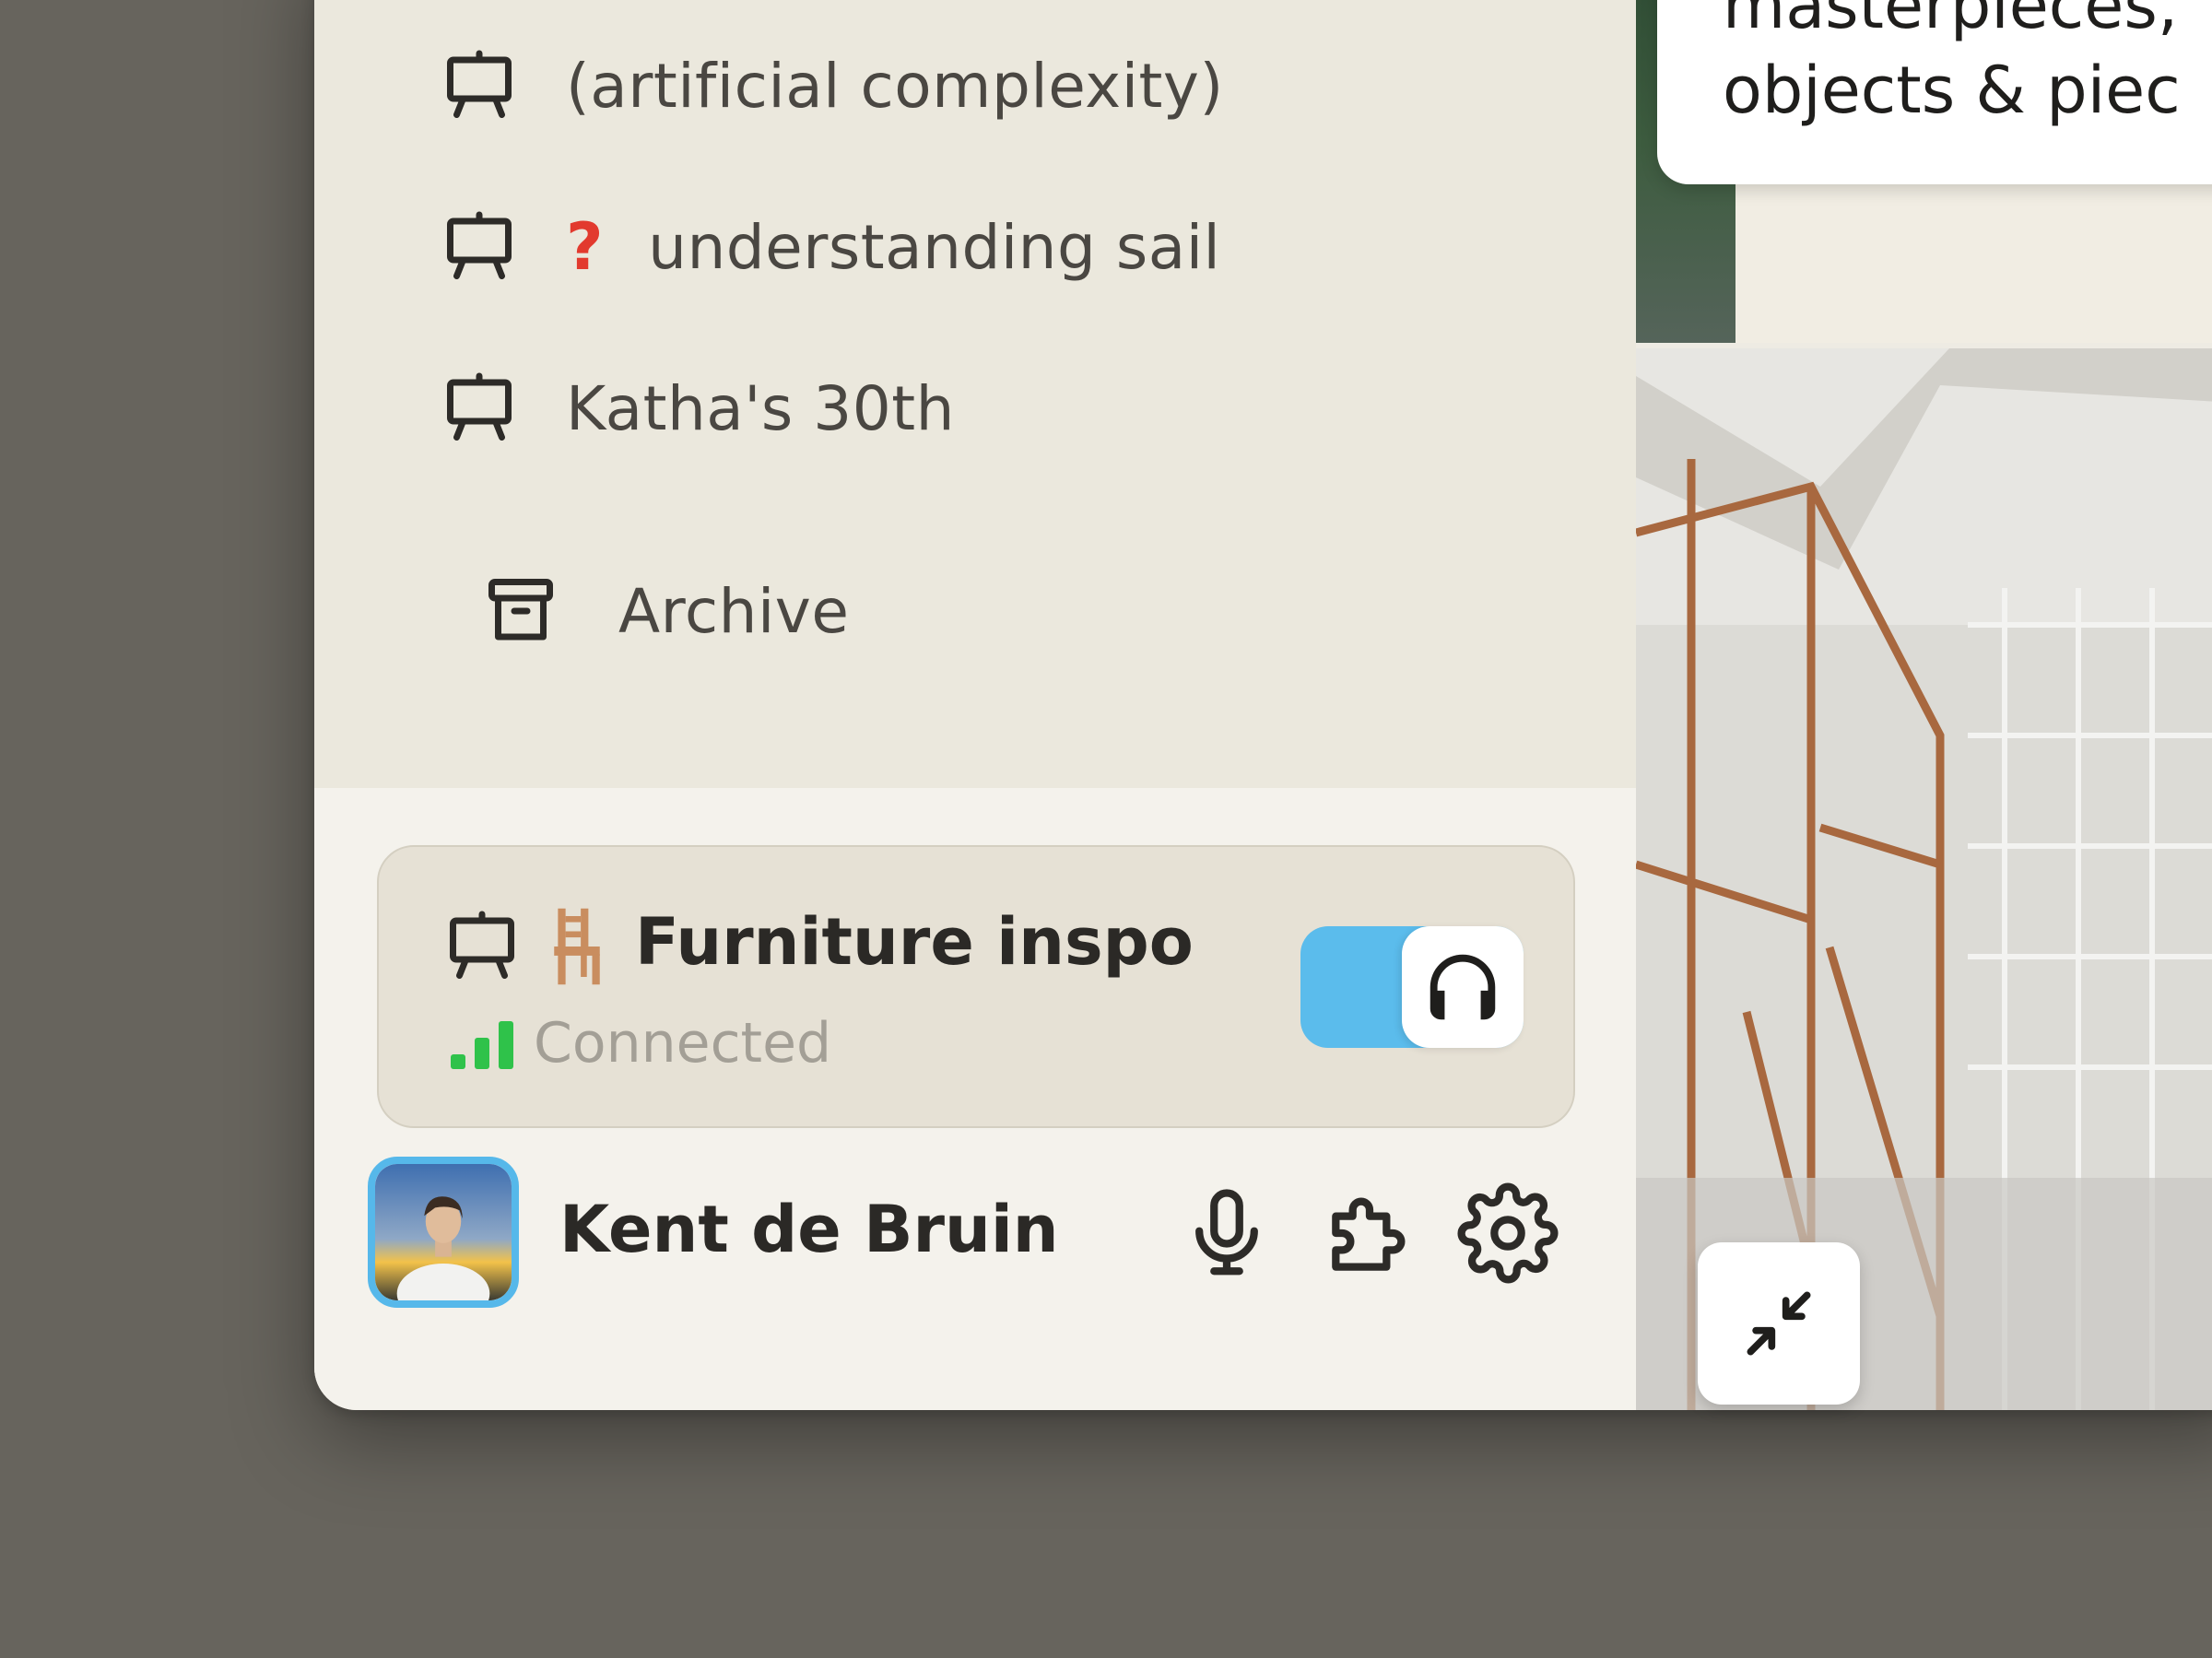  What do you see at coordinates (683, 1043) in the screenshot?
I see `call-status: Connected` at bounding box center [683, 1043].